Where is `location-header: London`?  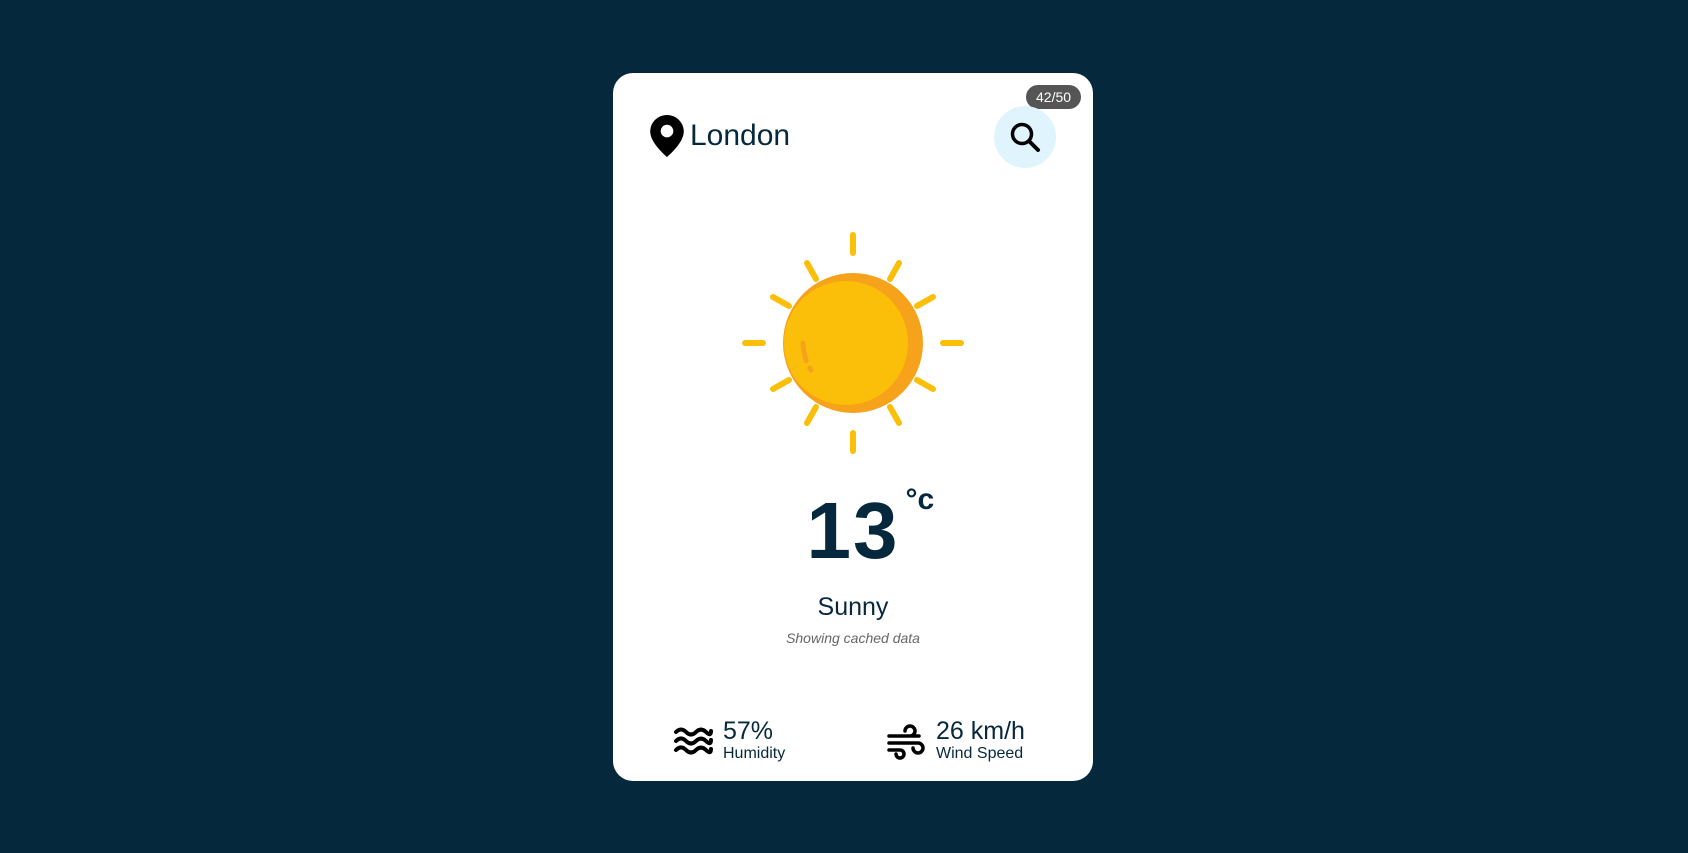
location-header: London is located at coordinates (720, 136).